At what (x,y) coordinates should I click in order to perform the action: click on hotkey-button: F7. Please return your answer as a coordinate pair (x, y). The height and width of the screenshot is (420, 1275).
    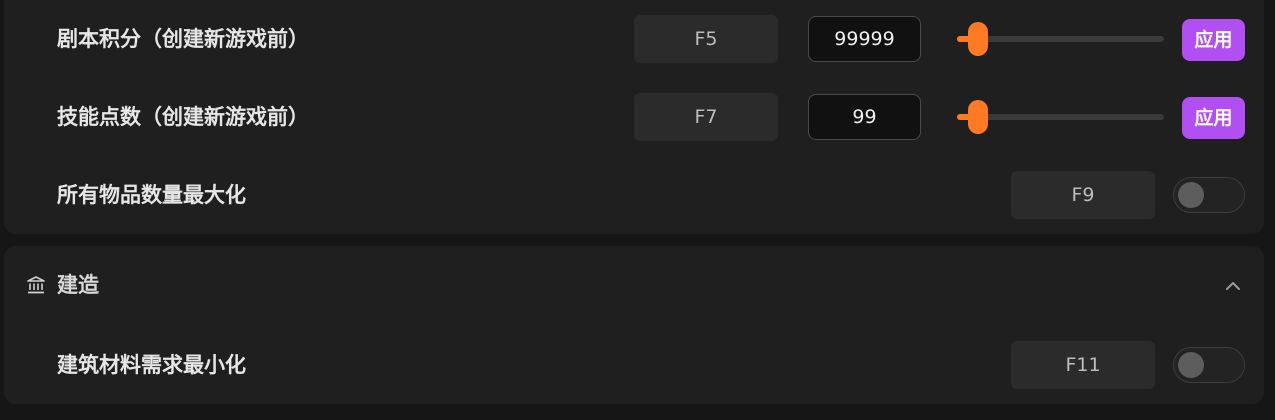
    Looking at the image, I should click on (706, 117).